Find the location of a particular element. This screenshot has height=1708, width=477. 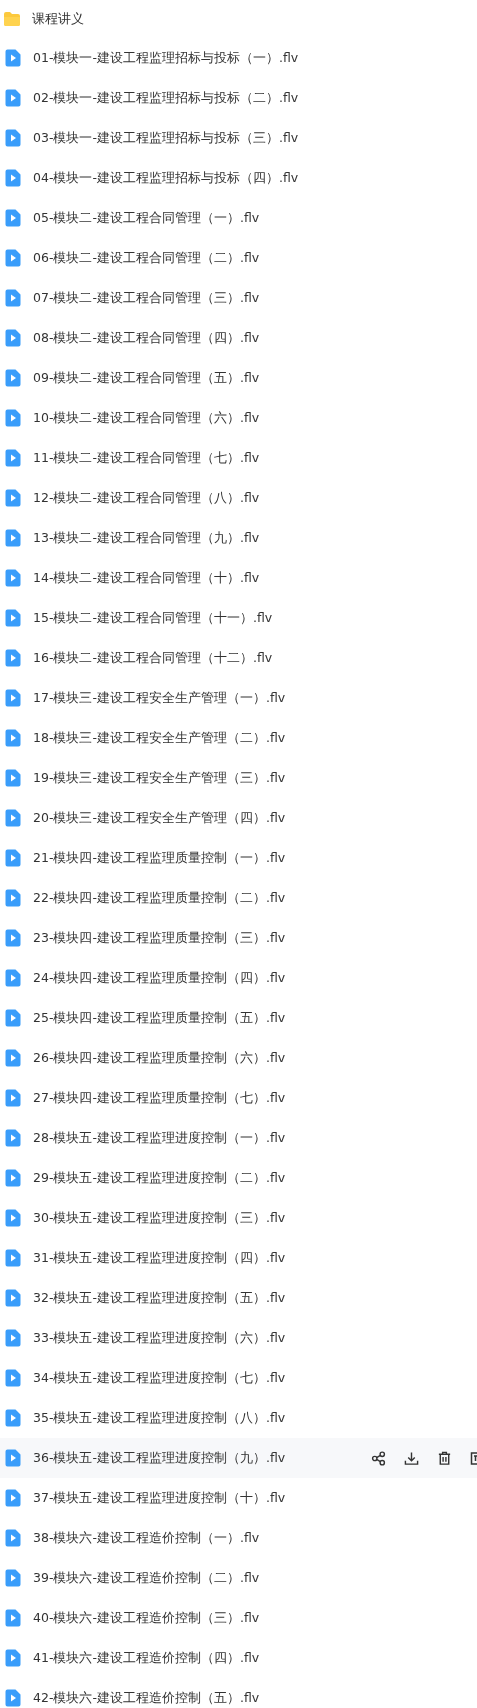

file-name: 19-模块三-建设工程安全生产管理（三）.flv is located at coordinates (159, 778).